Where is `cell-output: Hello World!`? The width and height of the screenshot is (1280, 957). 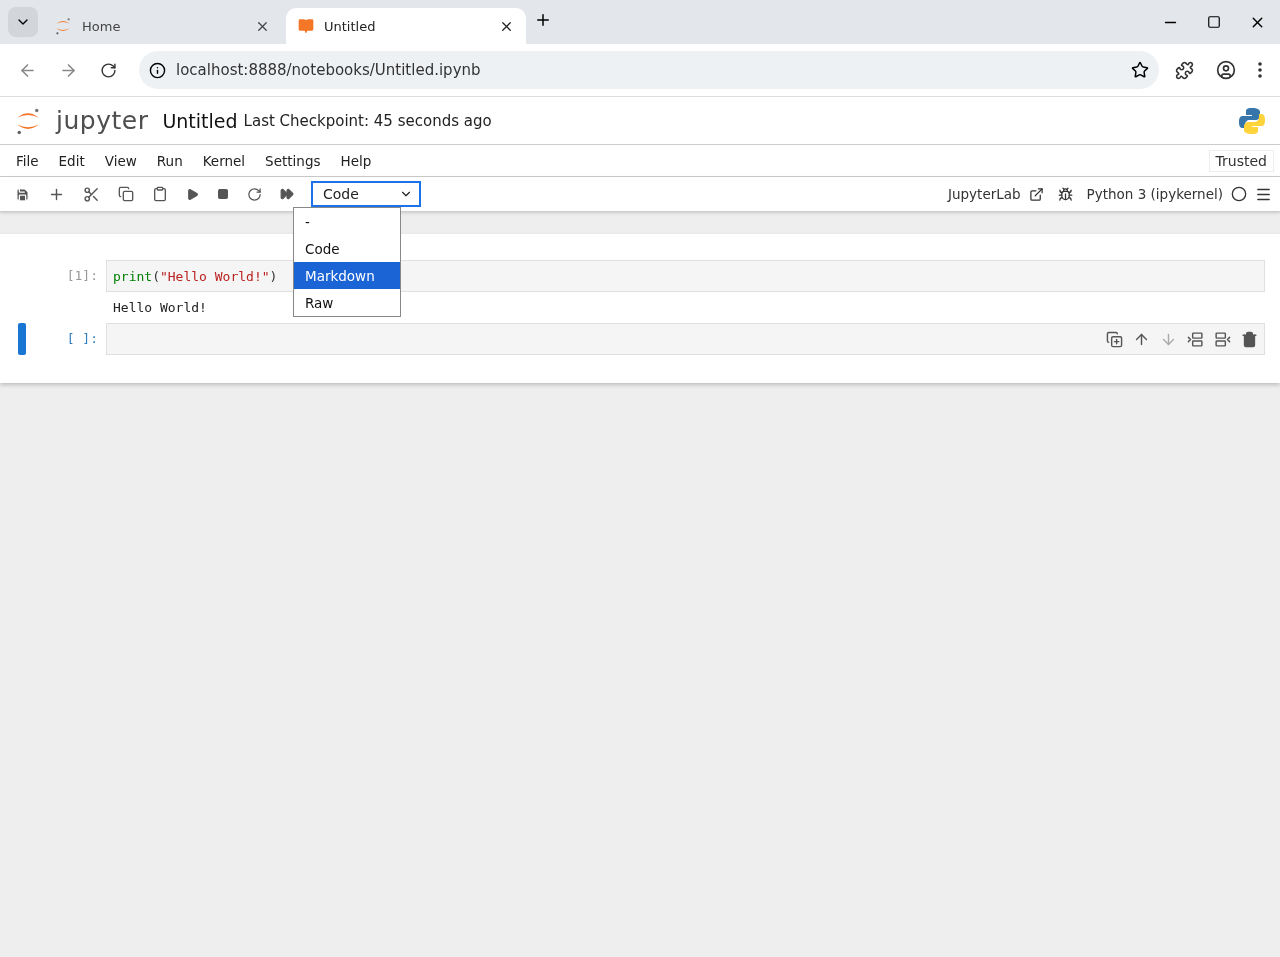 cell-output: Hello World! is located at coordinates (160, 307).